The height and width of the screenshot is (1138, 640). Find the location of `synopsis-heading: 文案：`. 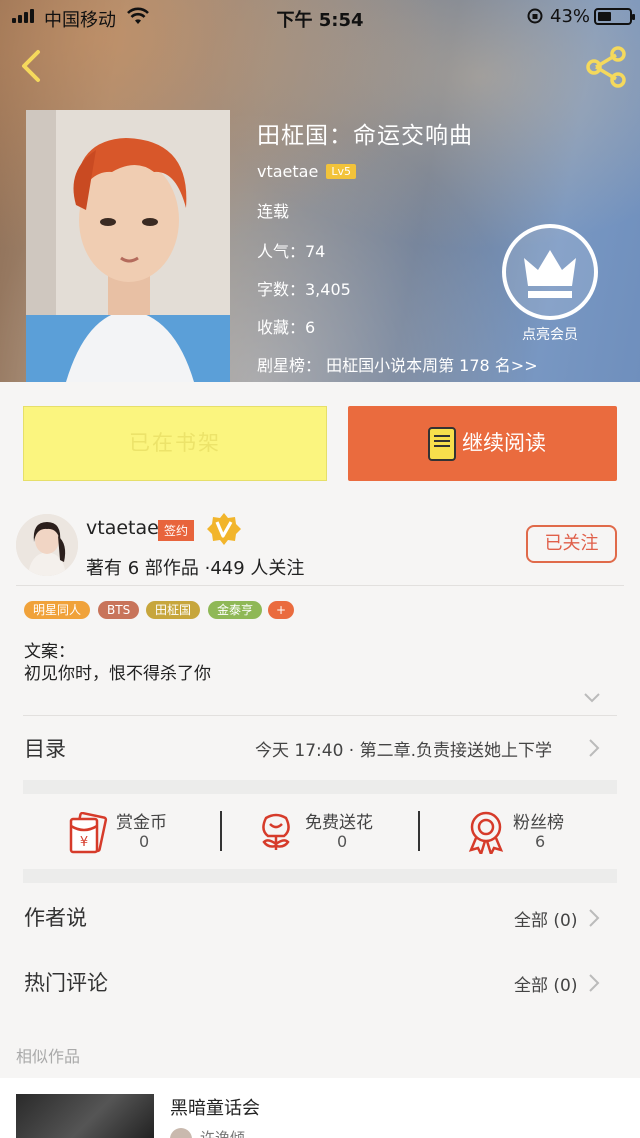

synopsis-heading: 文案： is located at coordinates (49, 652).